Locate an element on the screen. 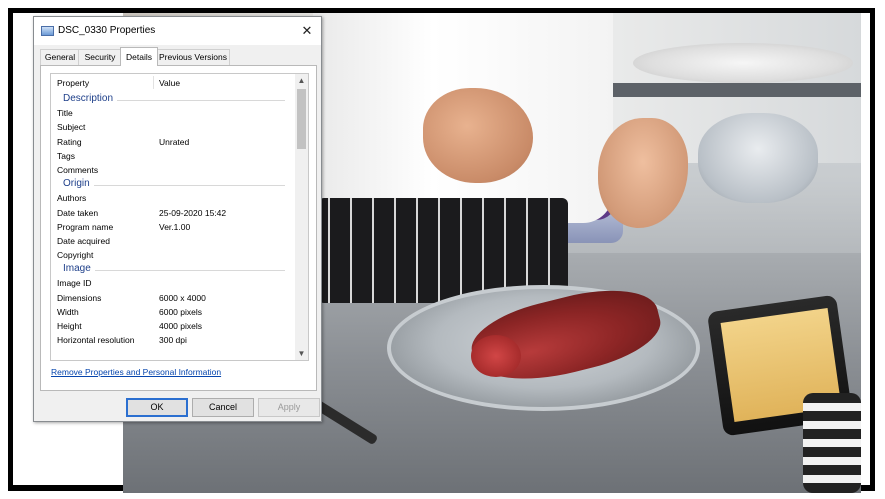 The width and height of the screenshot is (885, 499). list-item: Horizontal resolution 300 dpi is located at coordinates (173, 340).